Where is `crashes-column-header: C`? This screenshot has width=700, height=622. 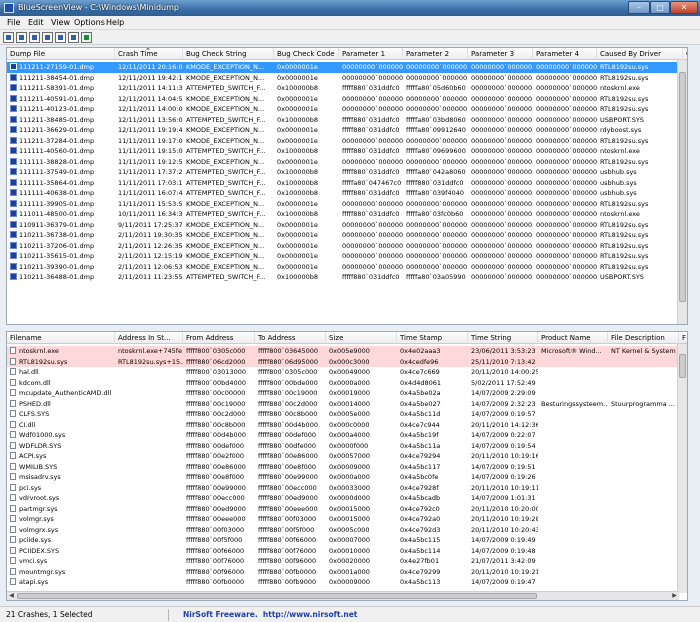
crashes-column-header: C is located at coordinates (685, 54).